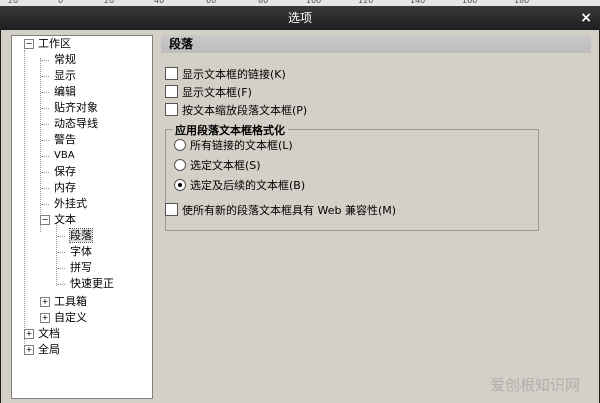 The height and width of the screenshot is (403, 600). I want to click on ruler-tick: 120, so click(366, 2).